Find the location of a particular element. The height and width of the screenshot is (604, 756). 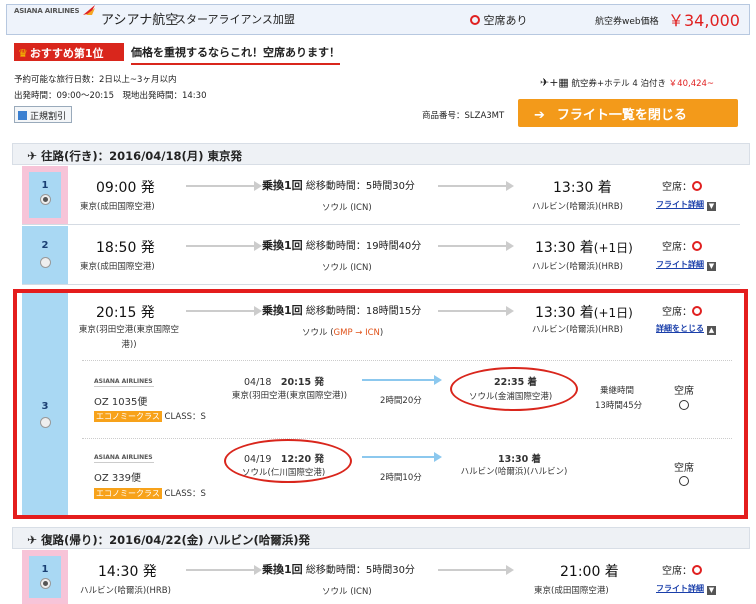

outbound-title: 往路(行き)：2016/04/18(月) 東京発 is located at coordinates (142, 156).